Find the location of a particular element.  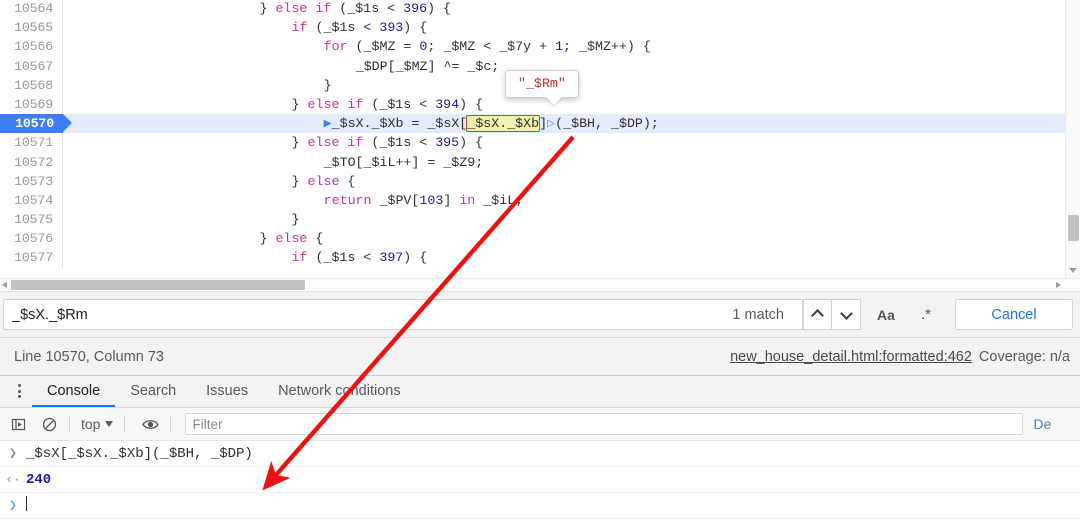

code-line: 10564} else if (_$1s < 396) { is located at coordinates (540, 9).